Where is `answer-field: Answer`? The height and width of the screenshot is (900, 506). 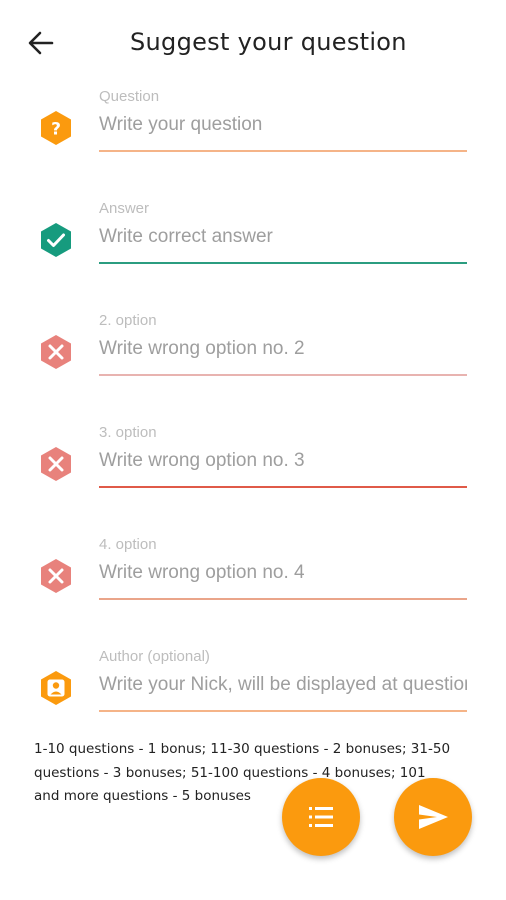 answer-field: Answer is located at coordinates (253, 245).